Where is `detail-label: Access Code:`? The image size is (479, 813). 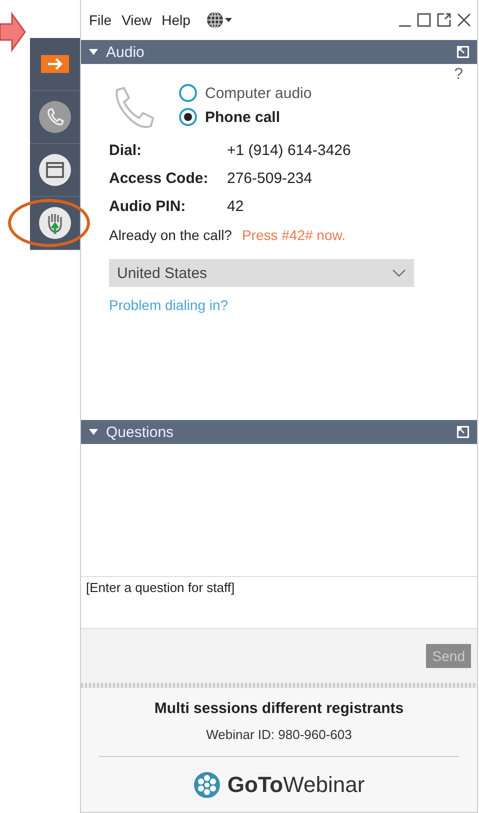 detail-label: Access Code: is located at coordinates (159, 178).